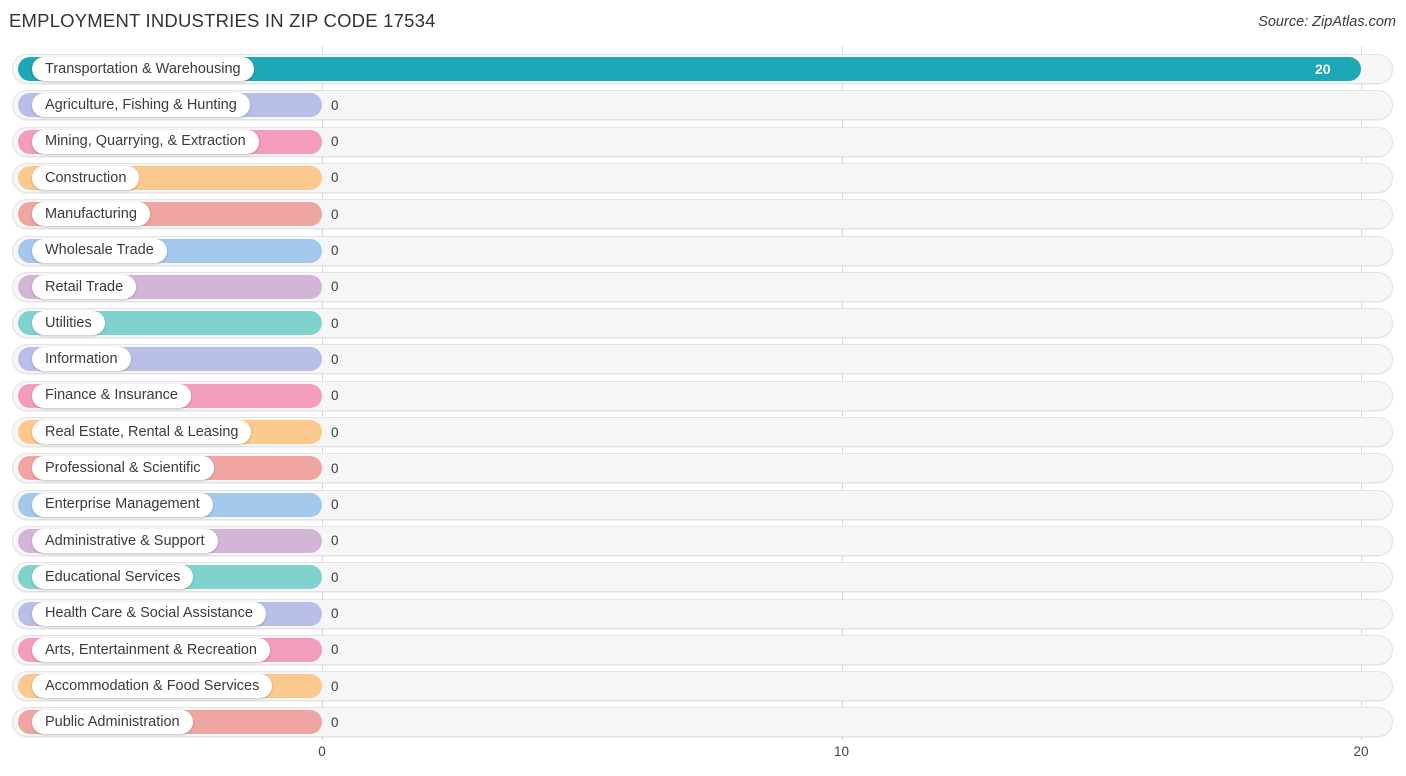  I want to click on bar-label-capsule: Educational Services, so click(113, 577).